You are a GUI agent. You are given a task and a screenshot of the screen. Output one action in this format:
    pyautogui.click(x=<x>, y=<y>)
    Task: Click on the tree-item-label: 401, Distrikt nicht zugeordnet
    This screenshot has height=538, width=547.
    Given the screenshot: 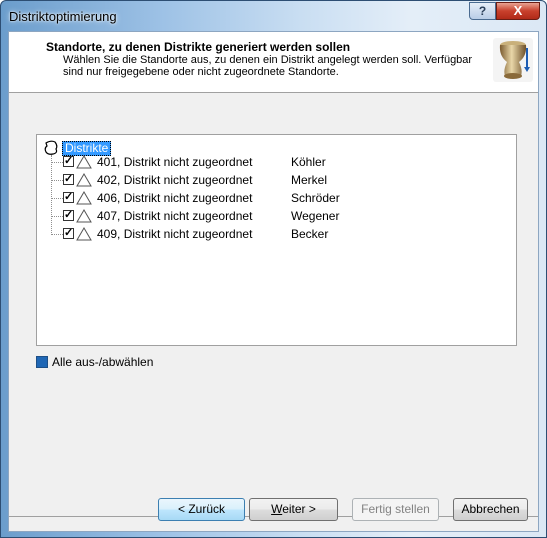 What is the action you would take?
    pyautogui.click(x=175, y=162)
    